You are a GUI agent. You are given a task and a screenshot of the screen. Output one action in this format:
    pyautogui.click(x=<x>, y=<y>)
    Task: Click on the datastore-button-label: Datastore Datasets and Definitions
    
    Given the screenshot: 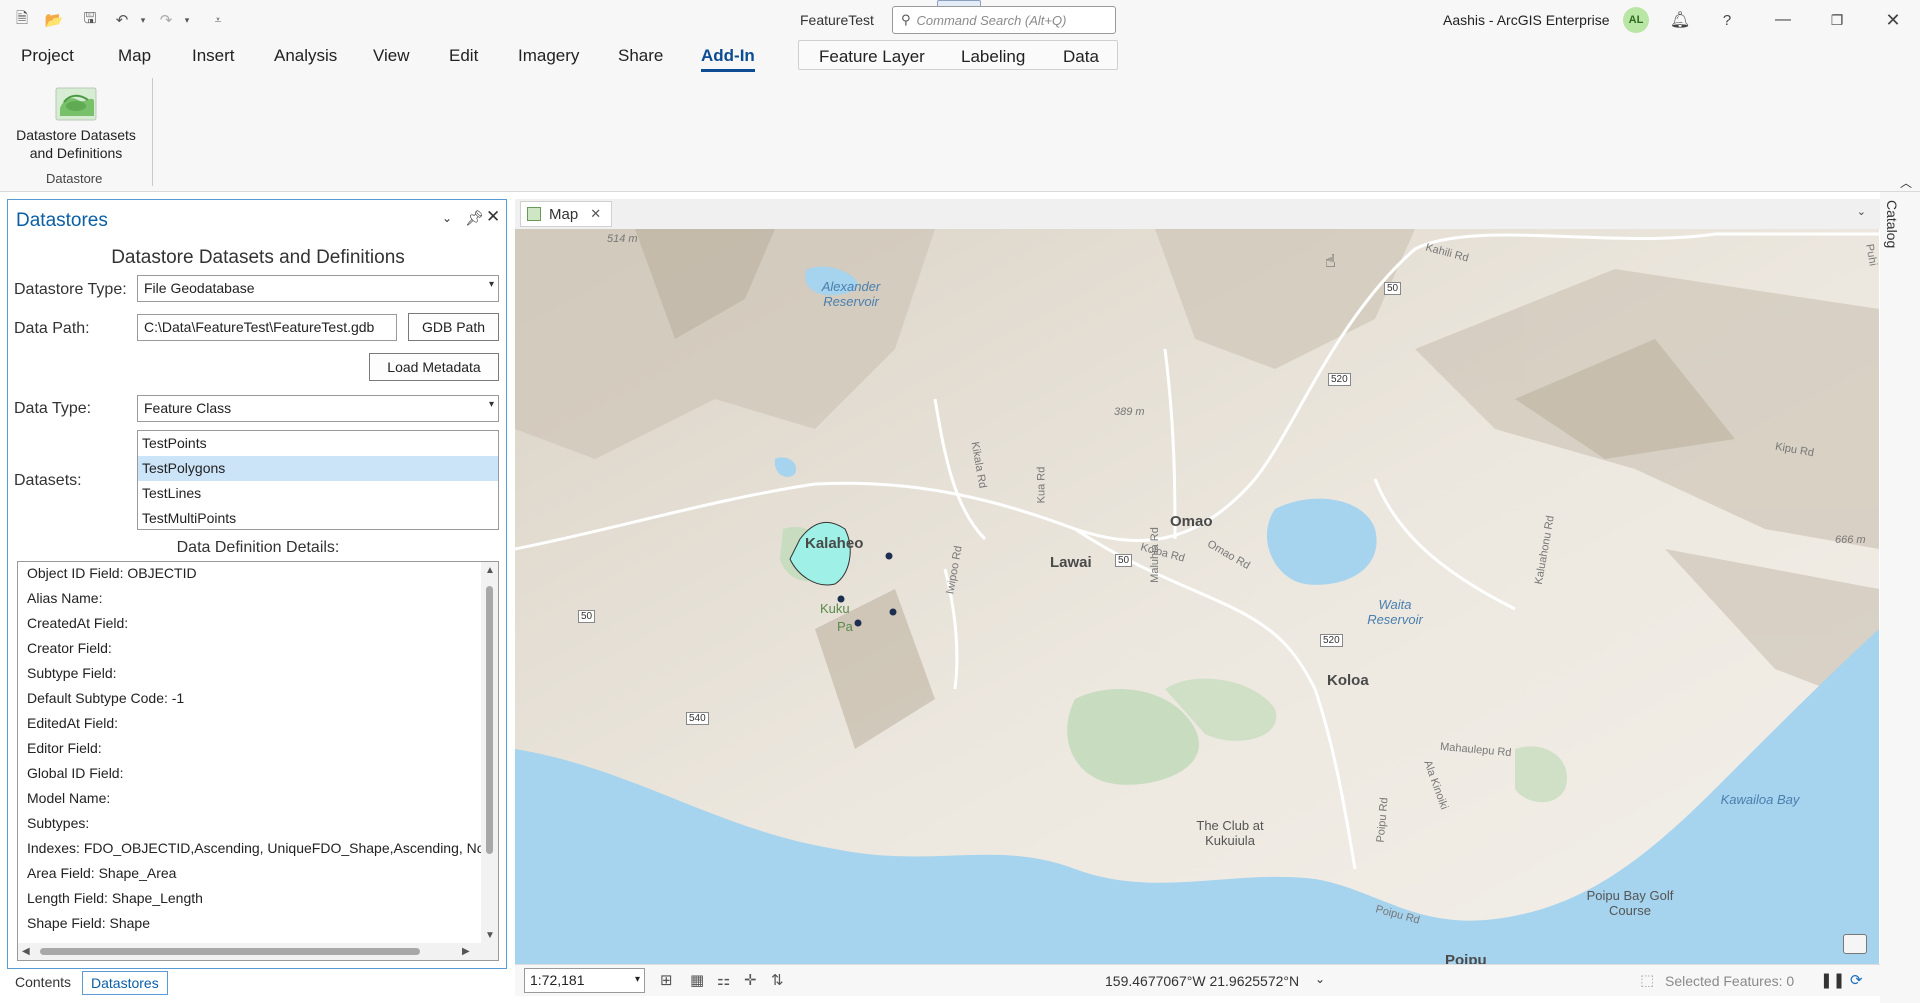 What is the action you would take?
    pyautogui.click(x=76, y=144)
    